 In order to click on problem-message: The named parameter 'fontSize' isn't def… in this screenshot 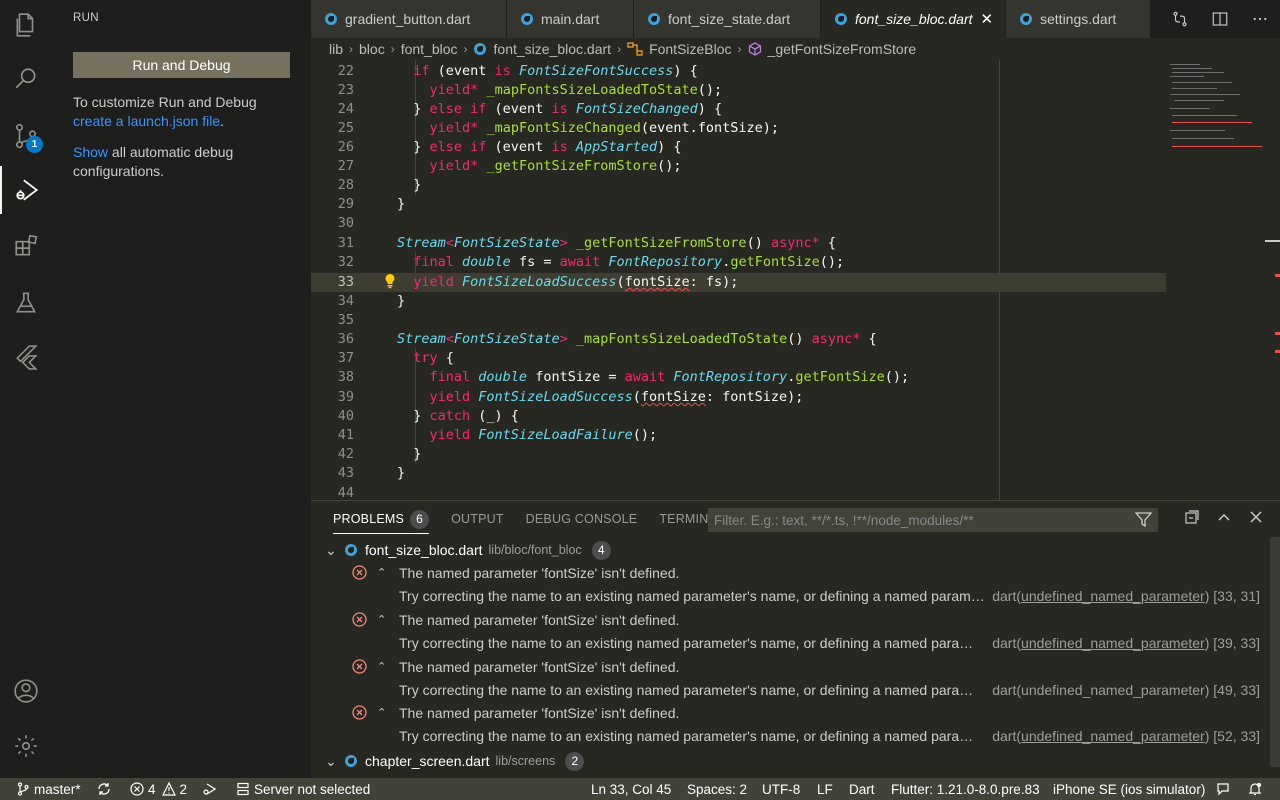, I will do `click(539, 619)`.